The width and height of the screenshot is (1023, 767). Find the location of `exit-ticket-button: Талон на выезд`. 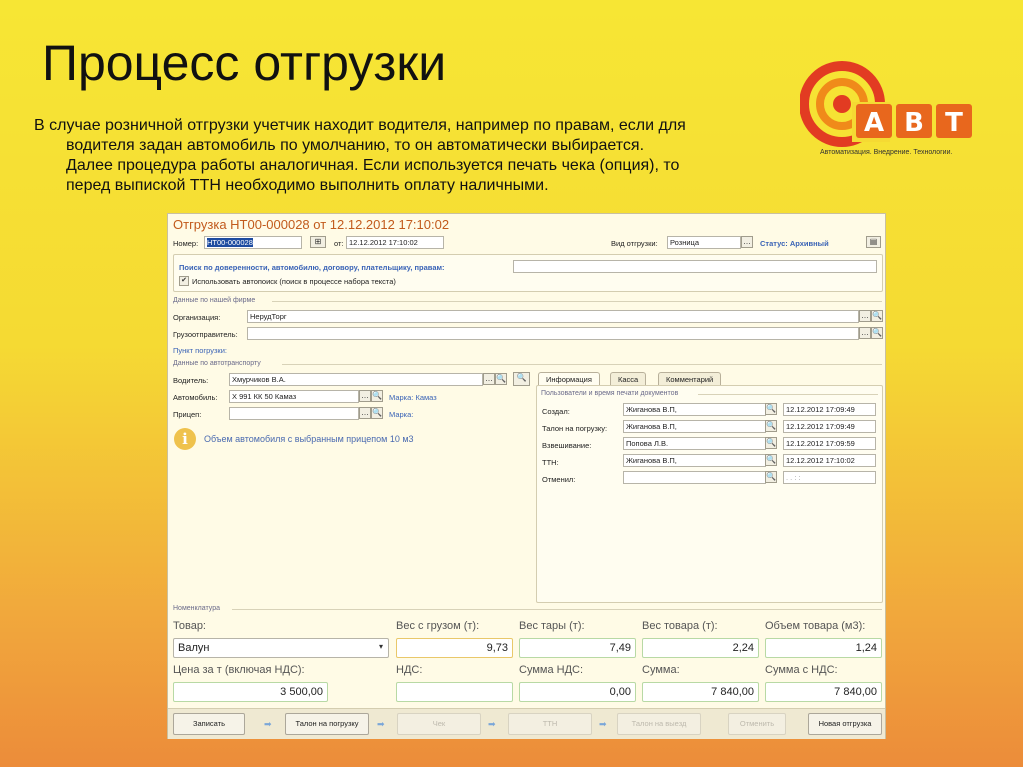

exit-ticket-button: Талон на выезд is located at coordinates (659, 724).